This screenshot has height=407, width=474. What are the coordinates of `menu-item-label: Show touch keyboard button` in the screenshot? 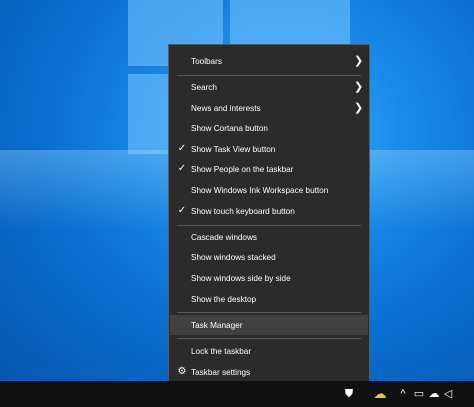 It's located at (243, 211).